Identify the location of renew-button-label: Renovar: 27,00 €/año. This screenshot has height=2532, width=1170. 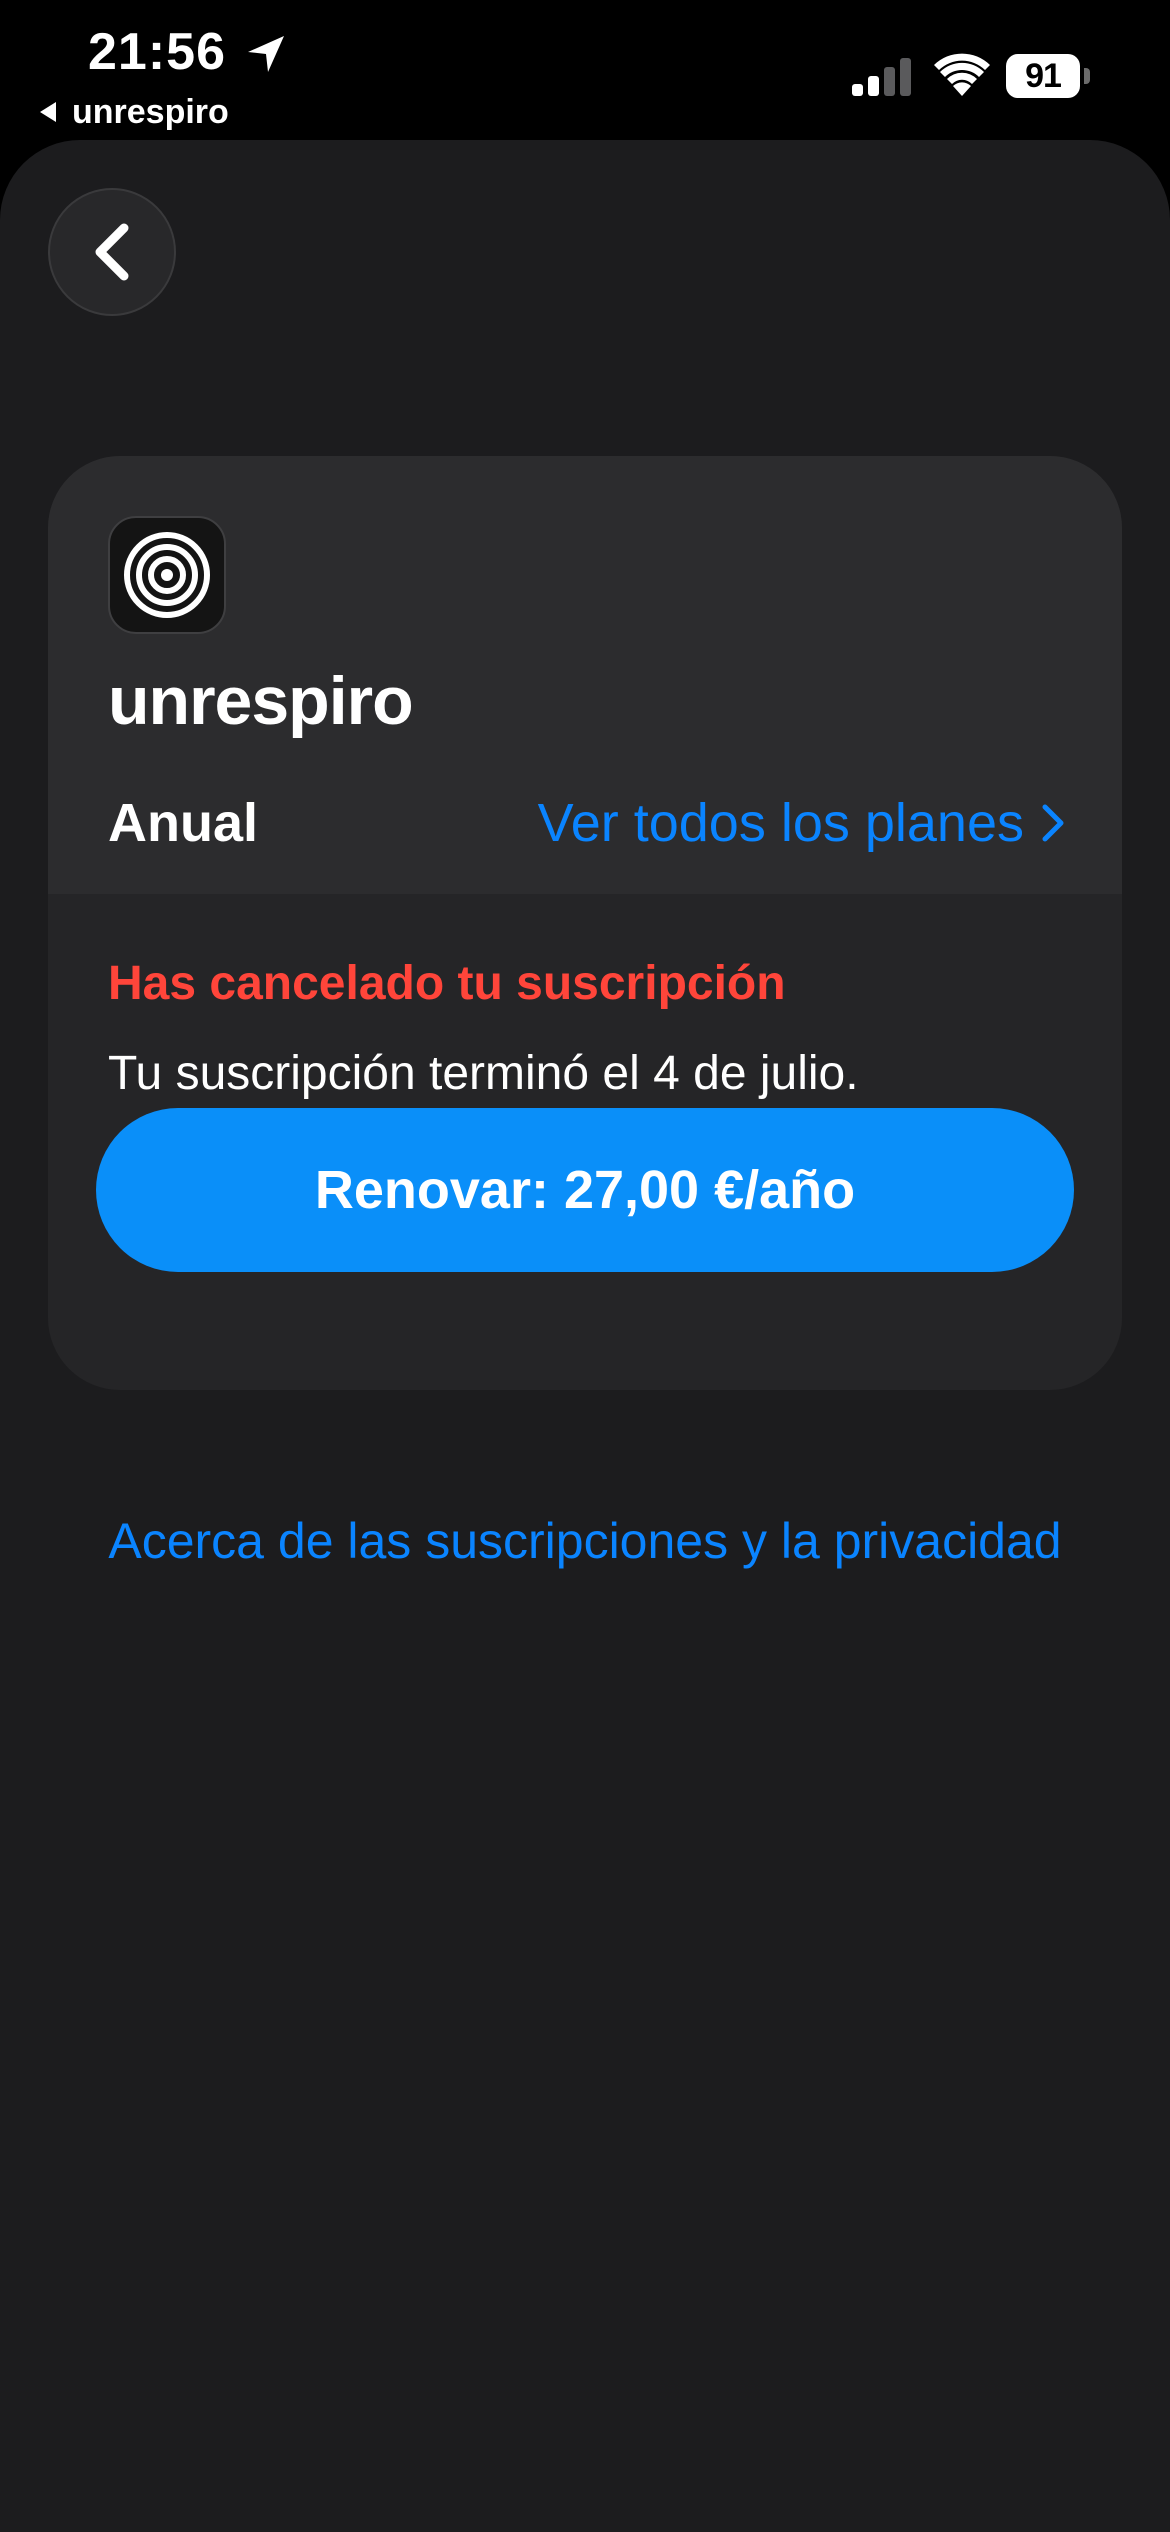
(585, 1190).